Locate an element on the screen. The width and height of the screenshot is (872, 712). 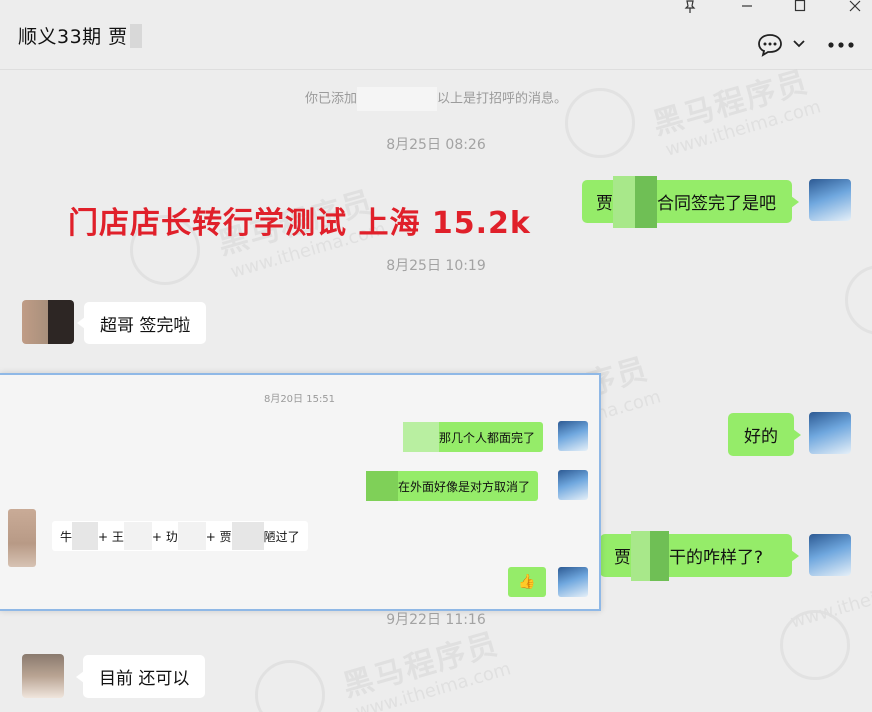
inset-timestamp: 8月20日 15:51 is located at coordinates (299, 399).